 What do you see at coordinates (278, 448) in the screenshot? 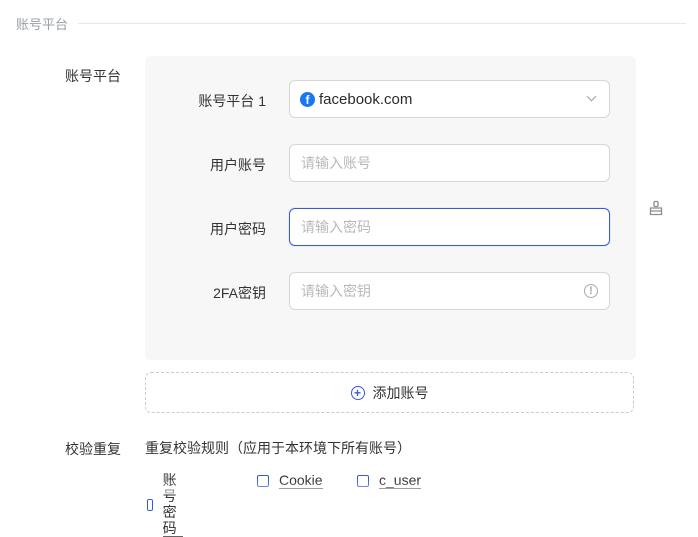
I see `dedup-rule-text: 重复校验规则（应用于本环境下所有账号）` at bounding box center [278, 448].